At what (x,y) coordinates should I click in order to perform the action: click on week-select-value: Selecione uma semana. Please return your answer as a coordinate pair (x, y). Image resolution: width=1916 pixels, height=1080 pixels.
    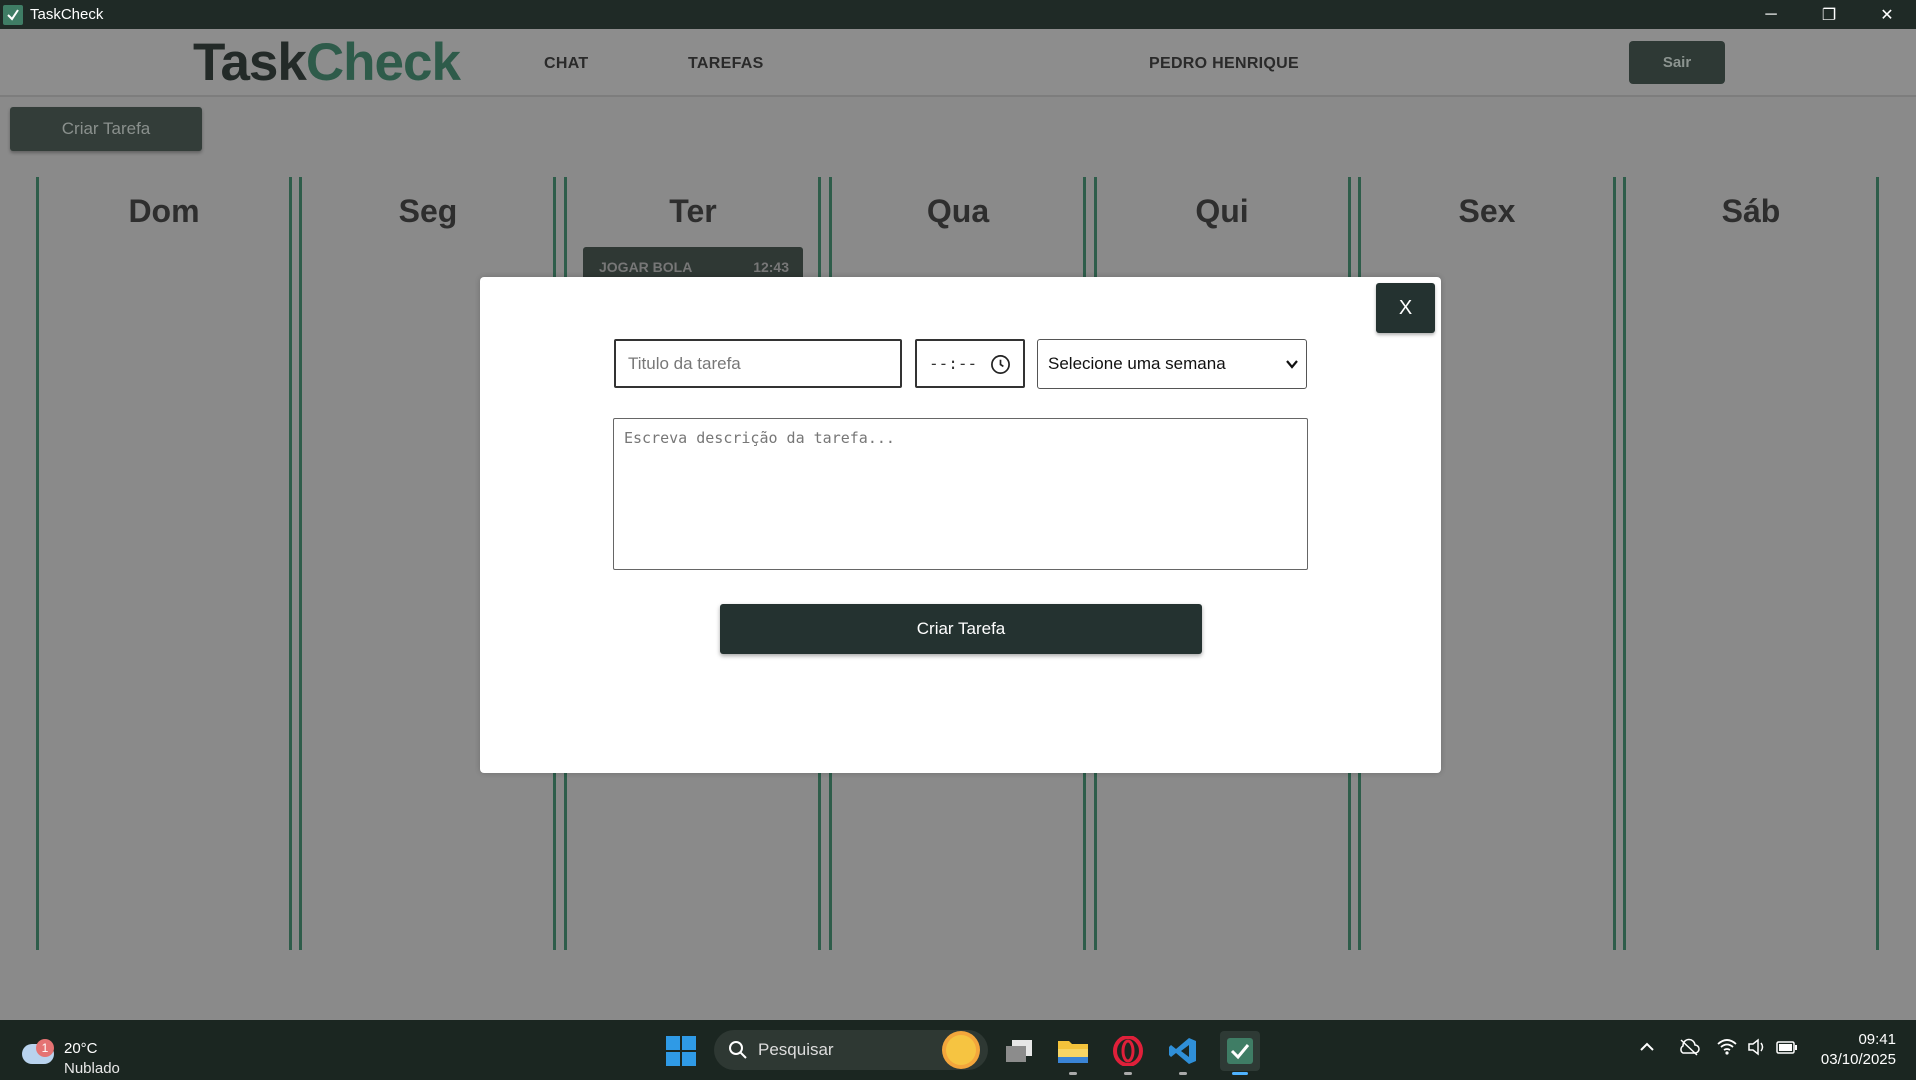
    Looking at the image, I should click on (1137, 363).